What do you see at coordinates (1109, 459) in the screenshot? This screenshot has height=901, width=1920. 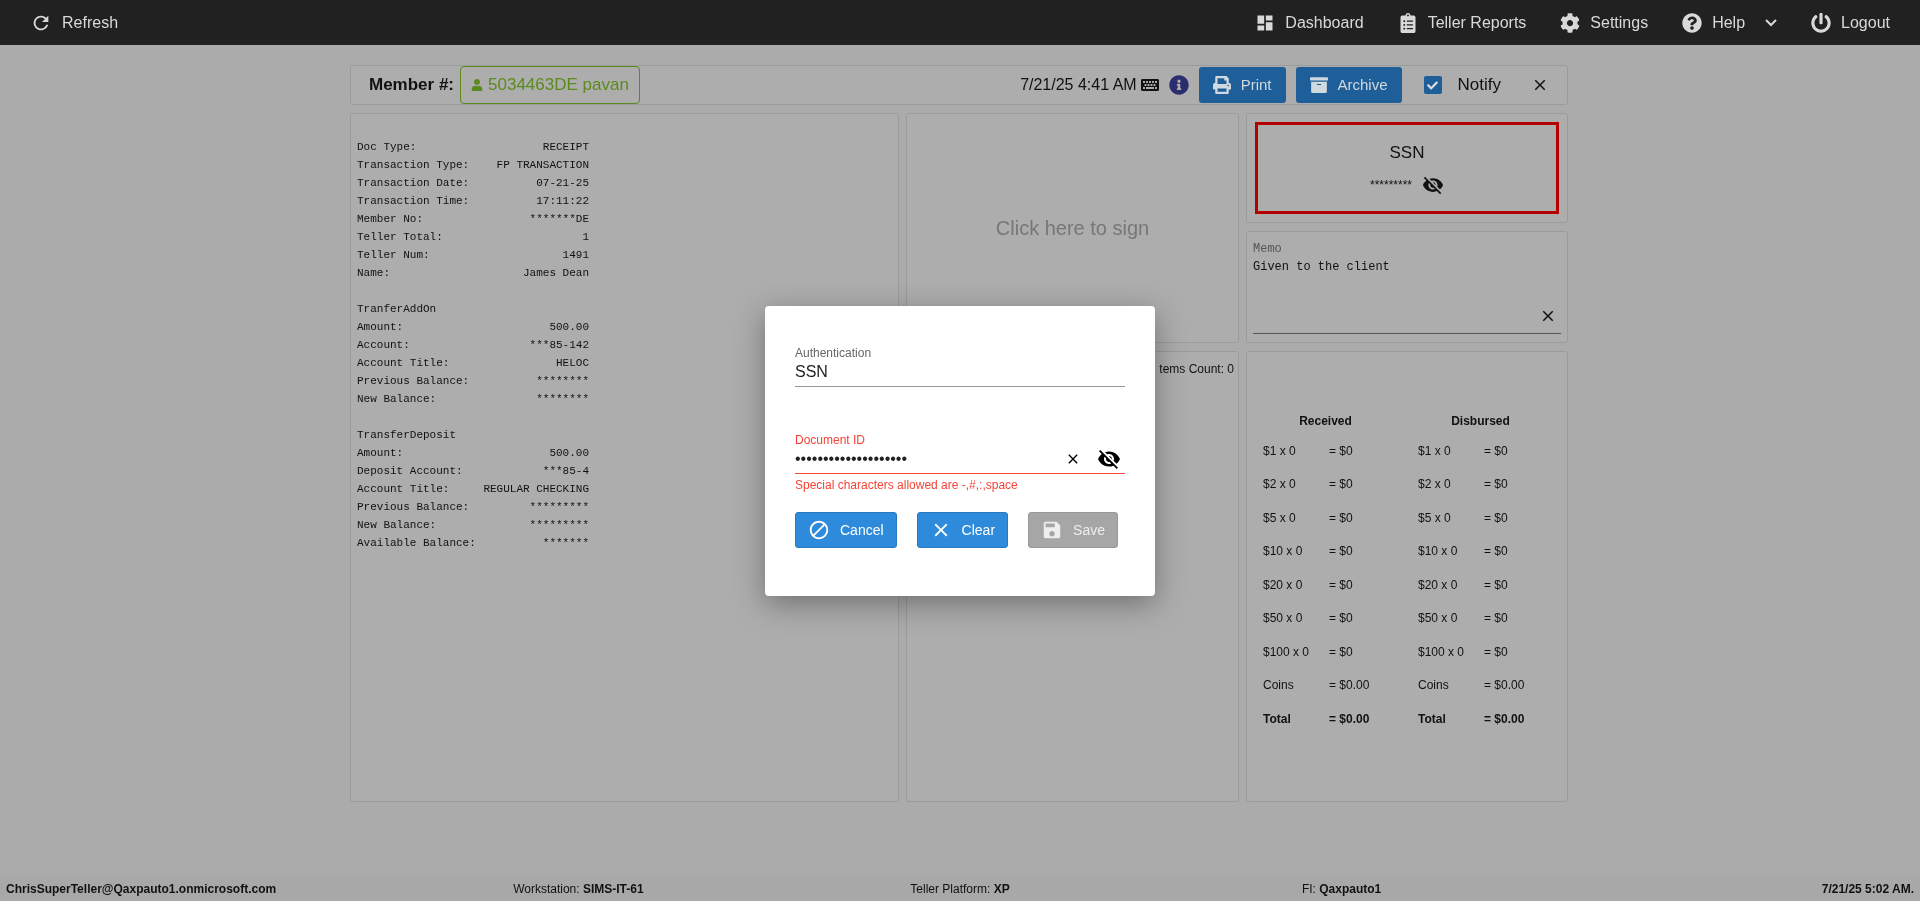 I see `eye-off-icon` at bounding box center [1109, 459].